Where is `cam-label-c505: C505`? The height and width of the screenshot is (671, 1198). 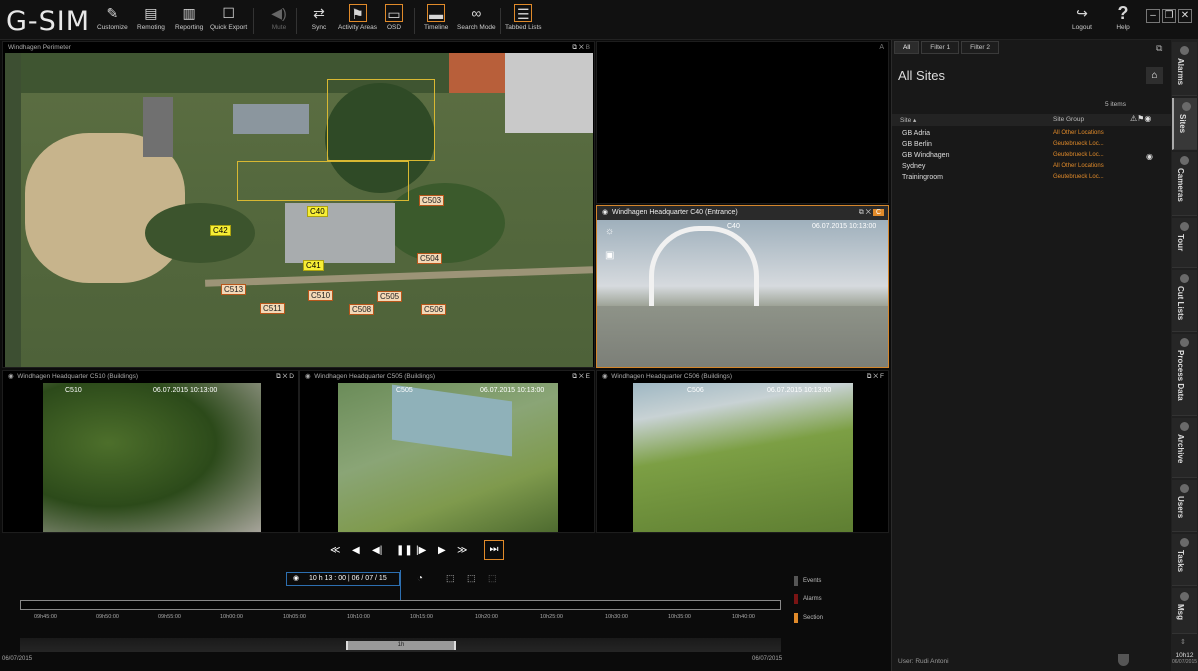 cam-label-c505: C505 is located at coordinates (390, 296).